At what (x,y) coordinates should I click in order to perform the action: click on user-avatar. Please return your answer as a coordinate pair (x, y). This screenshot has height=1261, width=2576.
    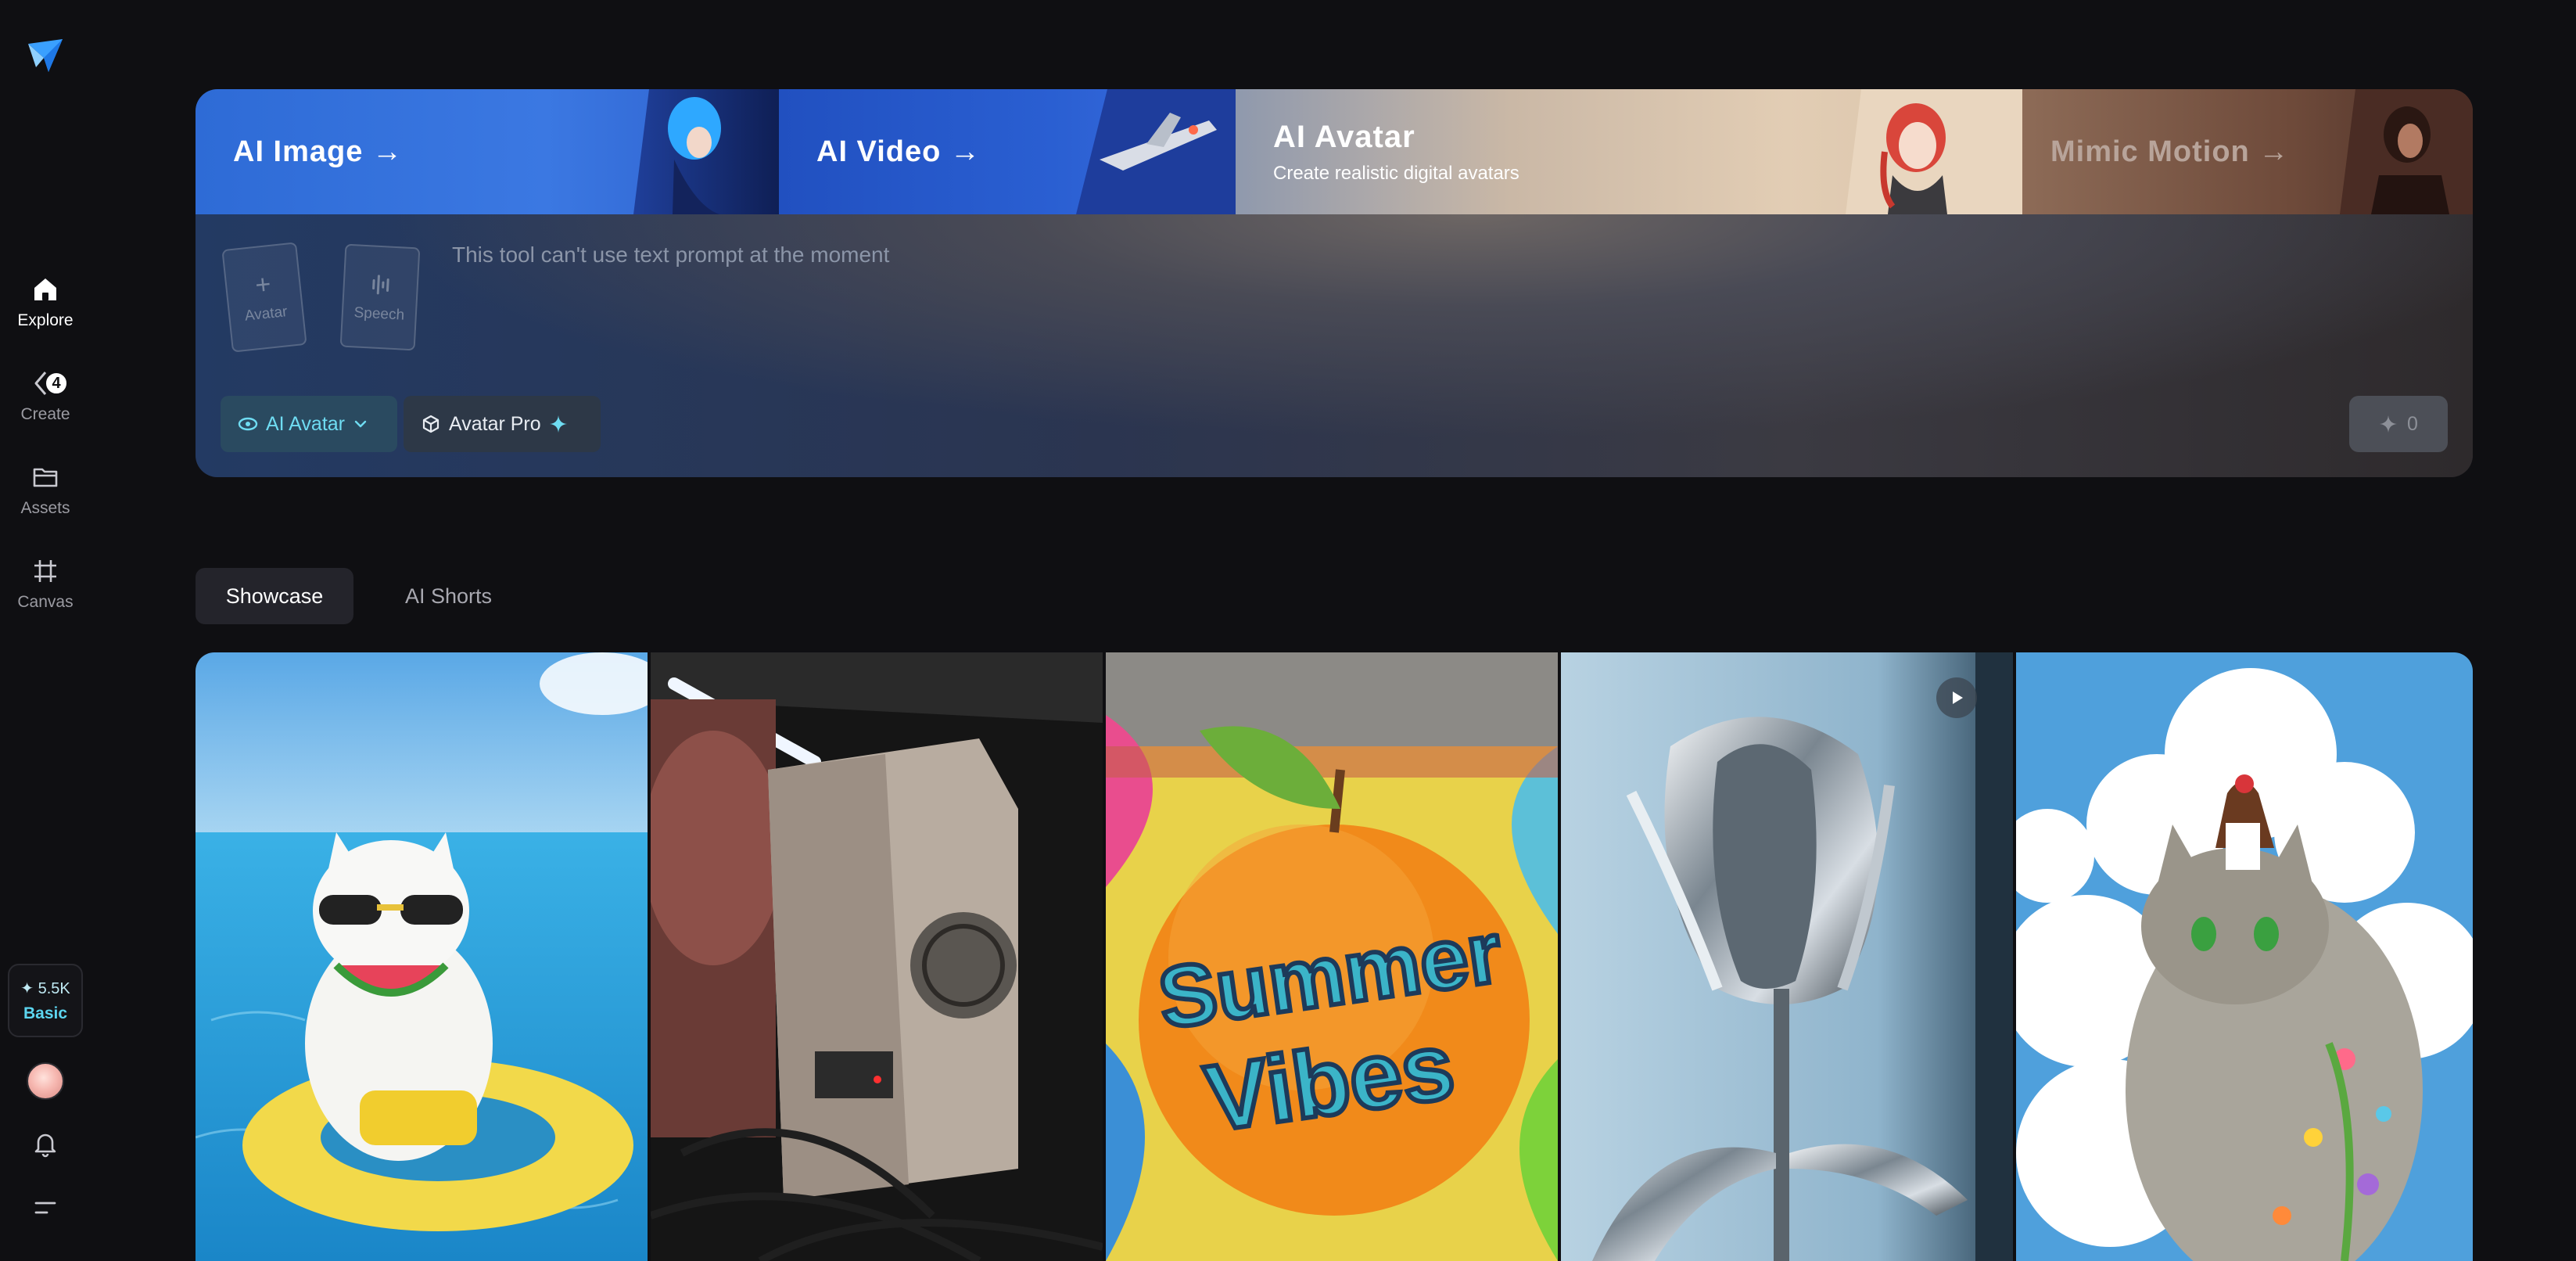
    Looking at the image, I should click on (45, 1081).